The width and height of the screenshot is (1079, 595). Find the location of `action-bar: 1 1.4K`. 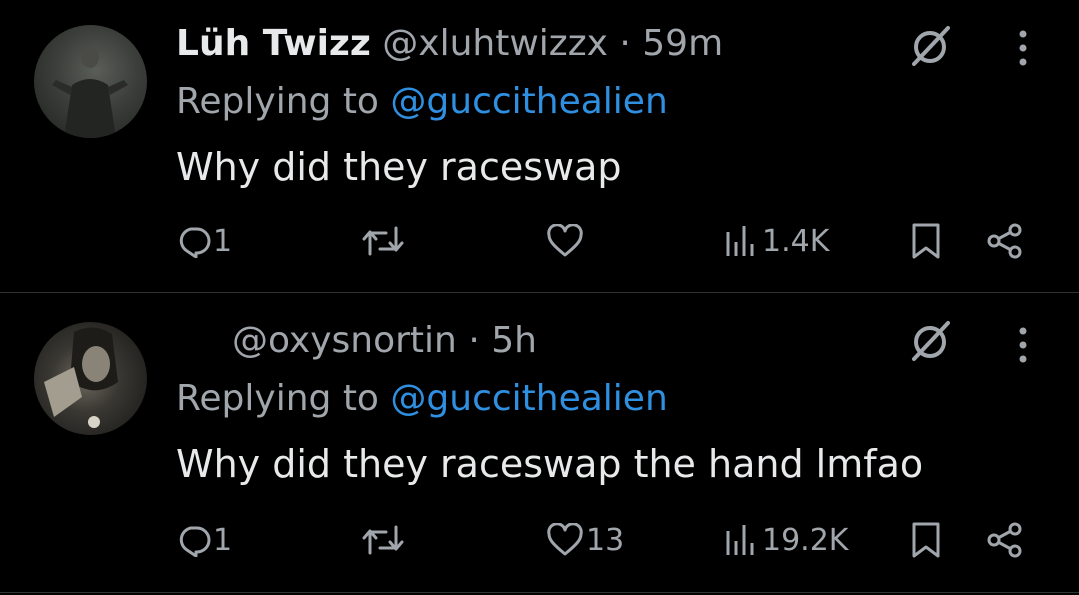

action-bar: 1 1.4K is located at coordinates (539, 241).